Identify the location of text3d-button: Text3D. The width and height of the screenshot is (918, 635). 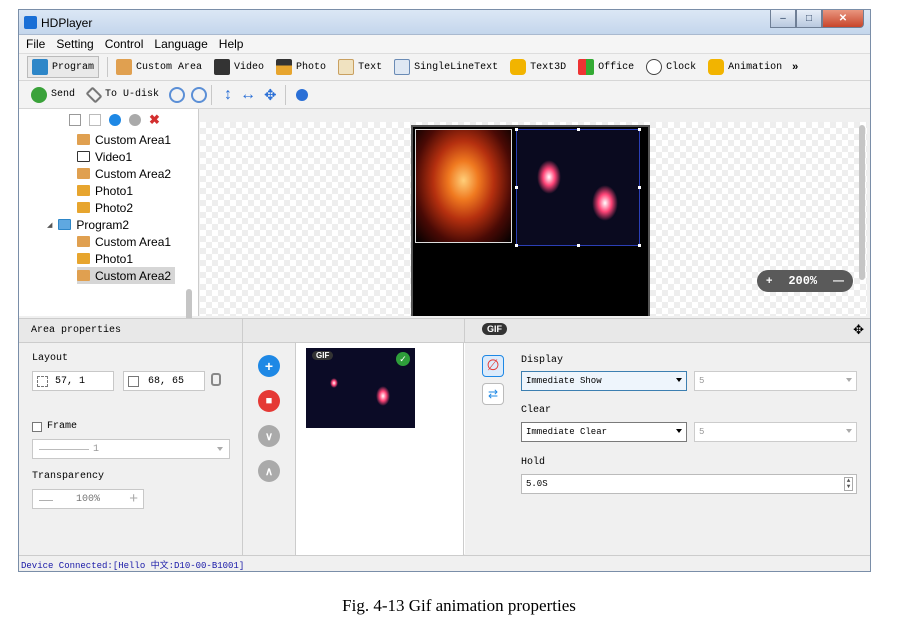
(538, 67).